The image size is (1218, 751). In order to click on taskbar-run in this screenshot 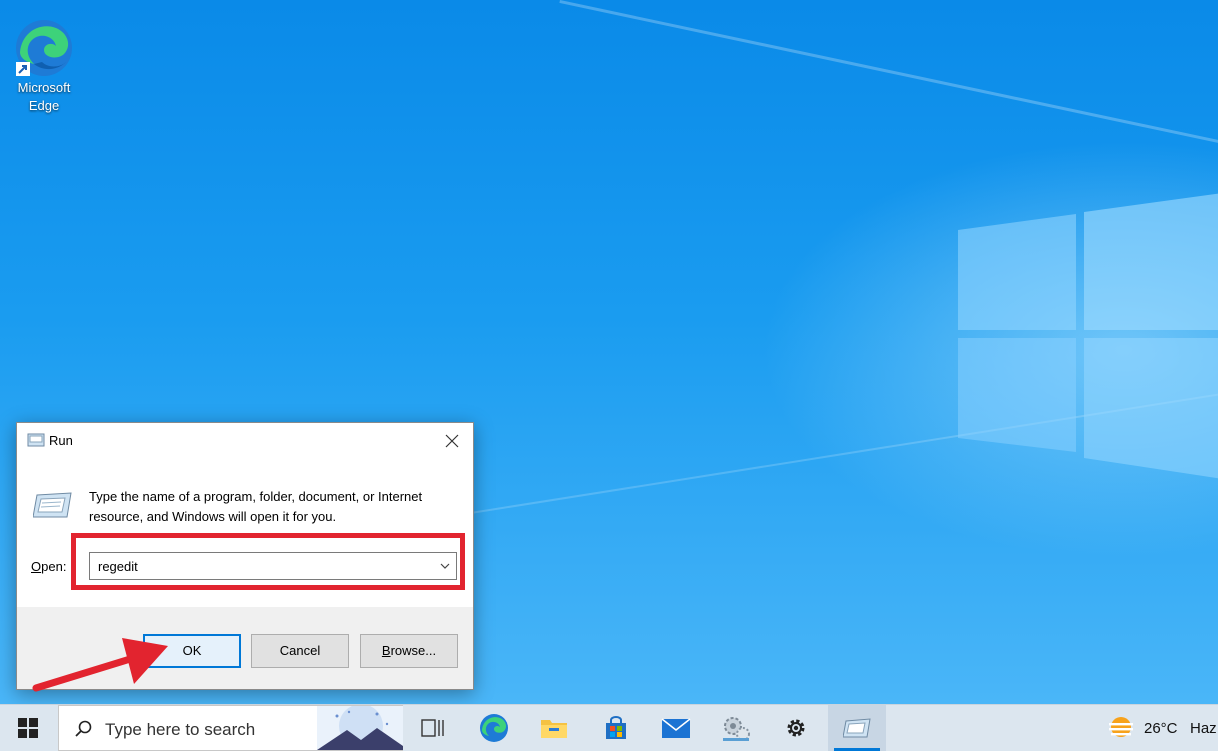, I will do `click(857, 728)`.